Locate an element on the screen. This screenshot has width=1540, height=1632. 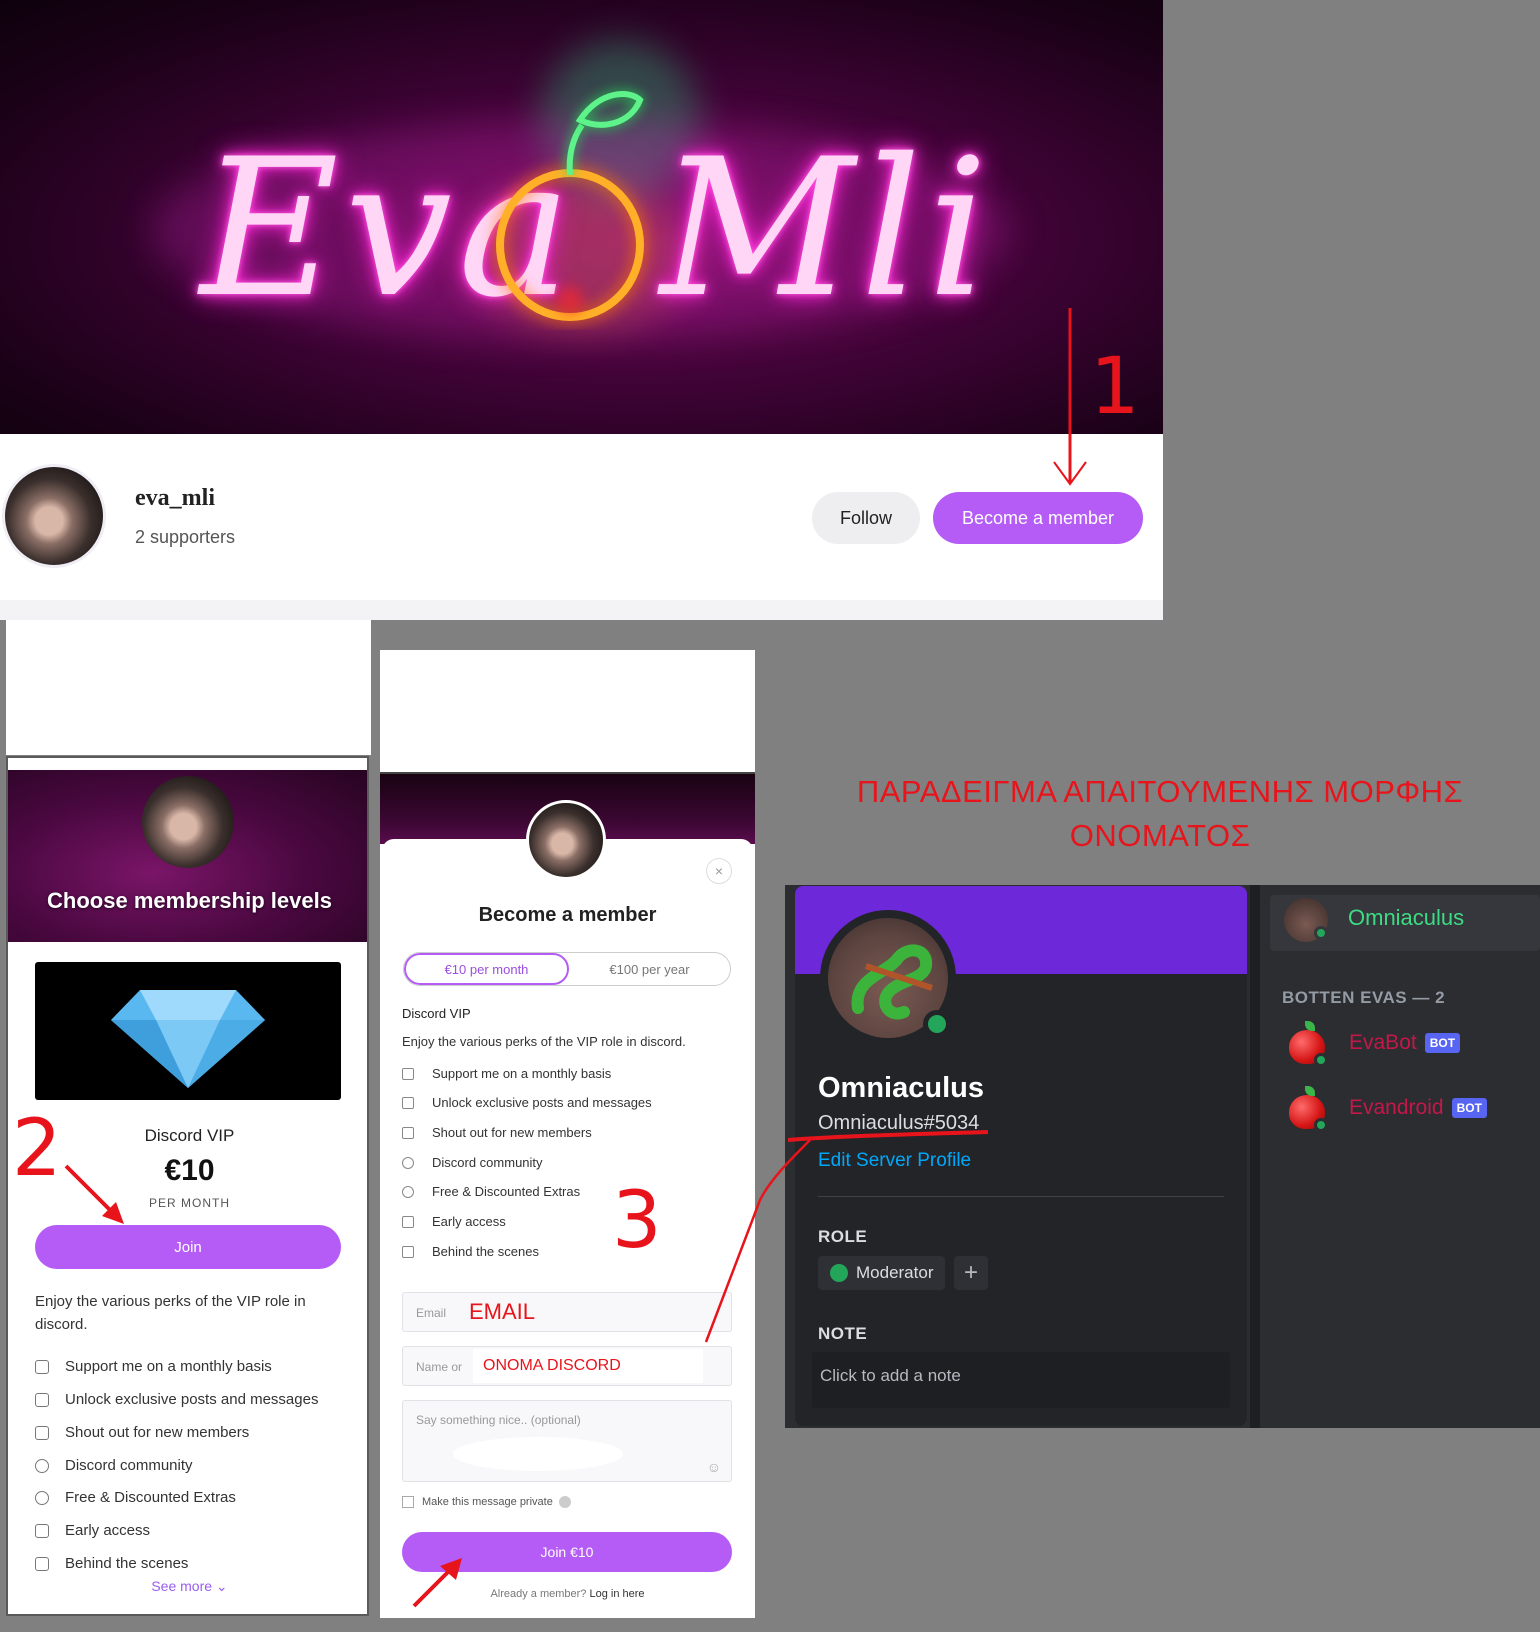
annotation-step-3: 3 is located at coordinates (637, 1221).